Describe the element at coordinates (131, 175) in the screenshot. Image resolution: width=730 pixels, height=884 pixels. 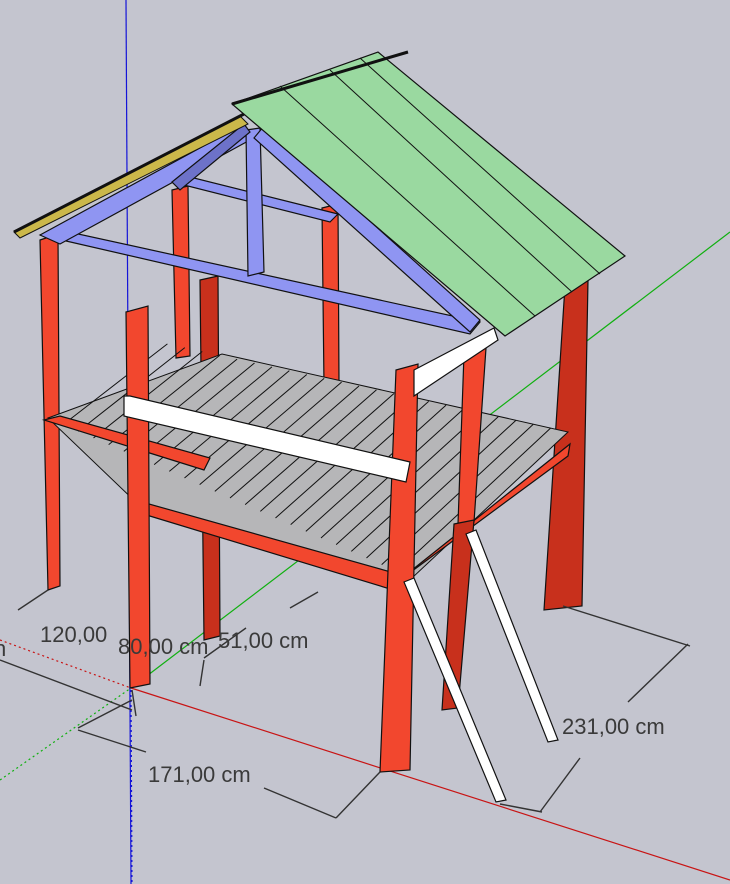
I see `roof-left-edge` at that location.